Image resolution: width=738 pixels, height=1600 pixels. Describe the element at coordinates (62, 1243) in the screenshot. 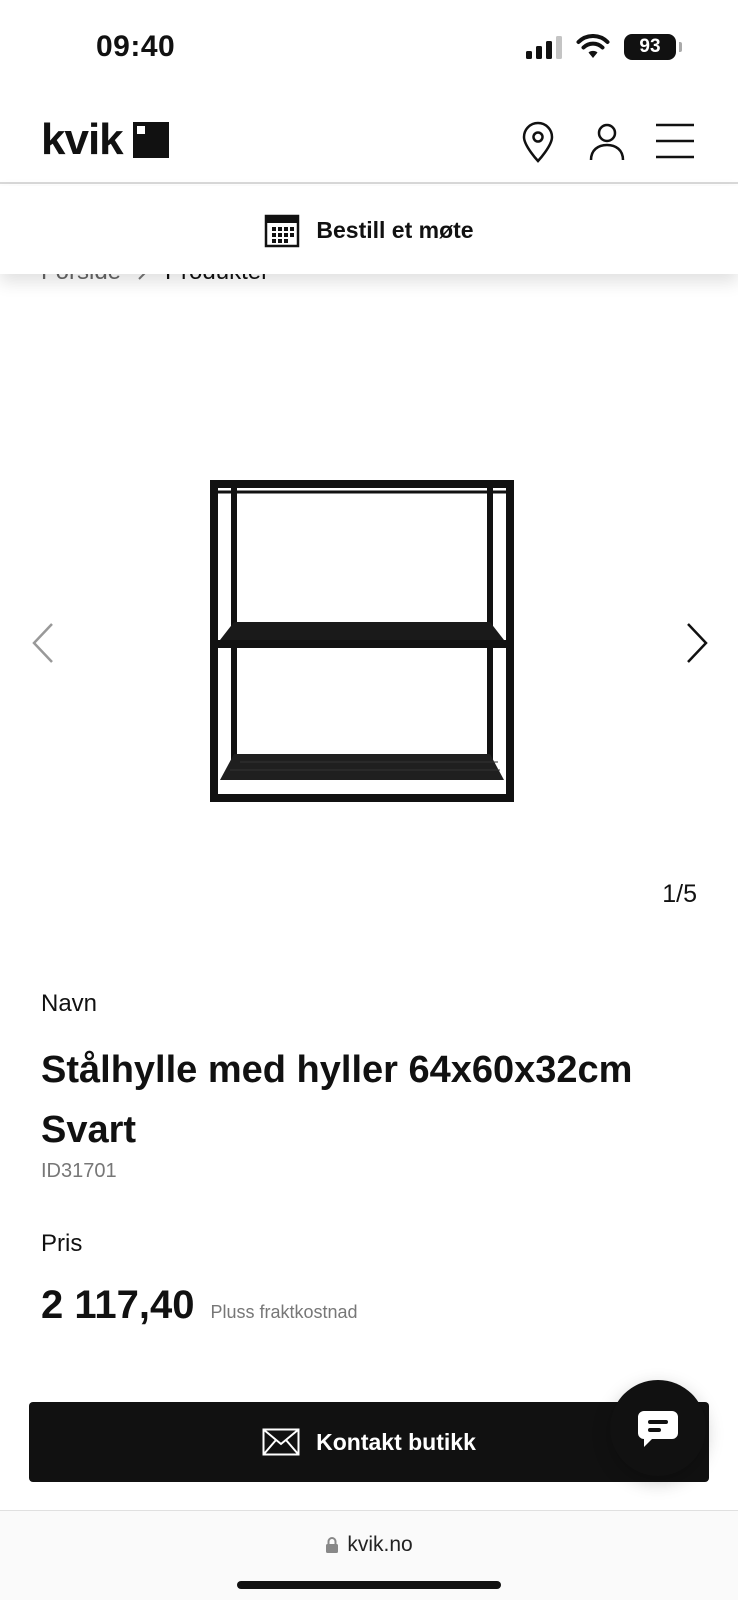

I see `price-label: Pris` at that location.